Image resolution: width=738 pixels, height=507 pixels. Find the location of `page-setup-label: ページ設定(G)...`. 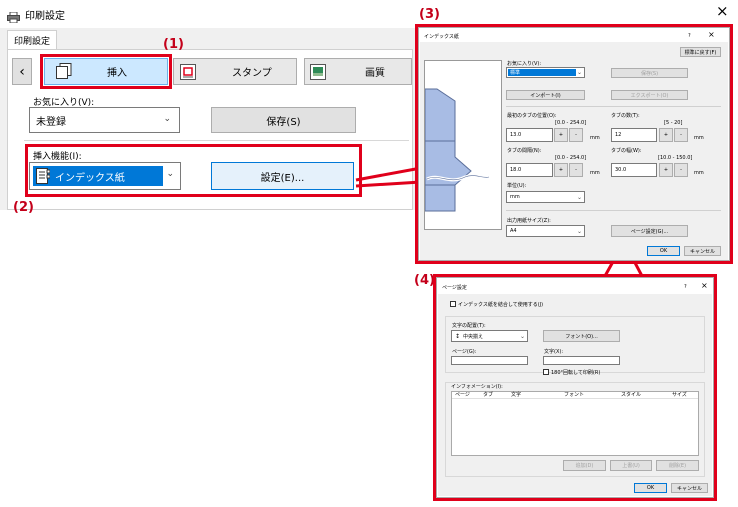

page-setup-label: ページ設定(G)... is located at coordinates (649, 231).